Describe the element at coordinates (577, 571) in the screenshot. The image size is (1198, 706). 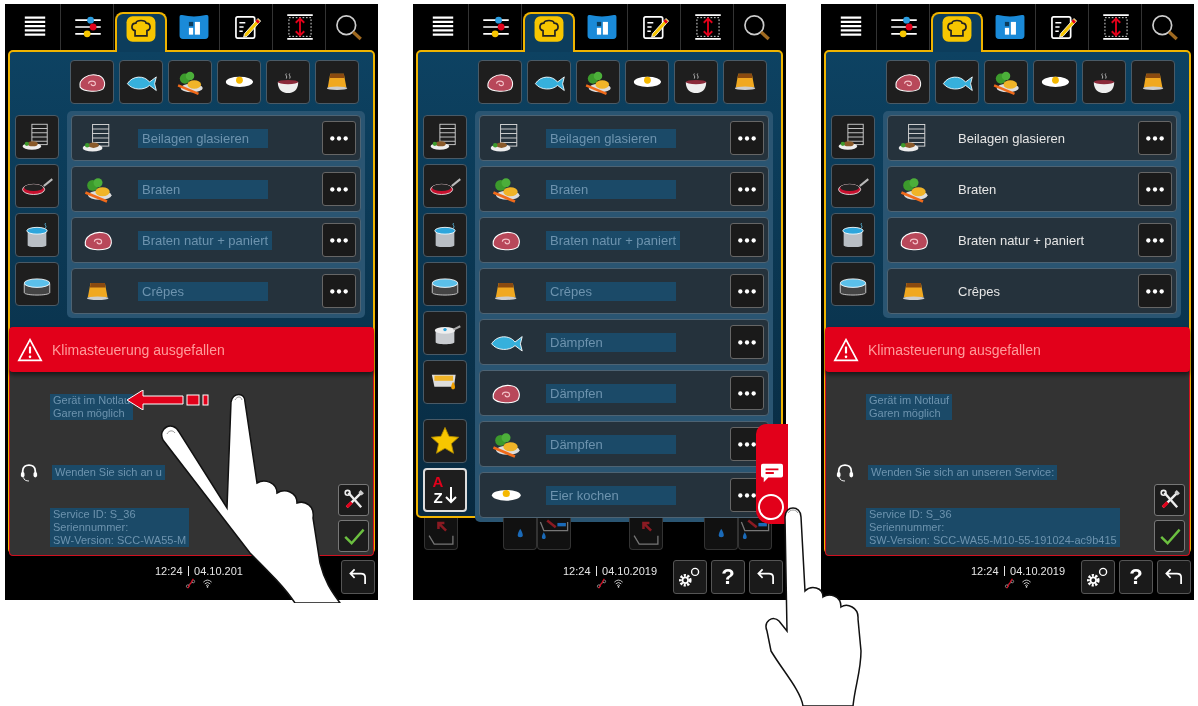
I see `clock-time: 12:24` at that location.